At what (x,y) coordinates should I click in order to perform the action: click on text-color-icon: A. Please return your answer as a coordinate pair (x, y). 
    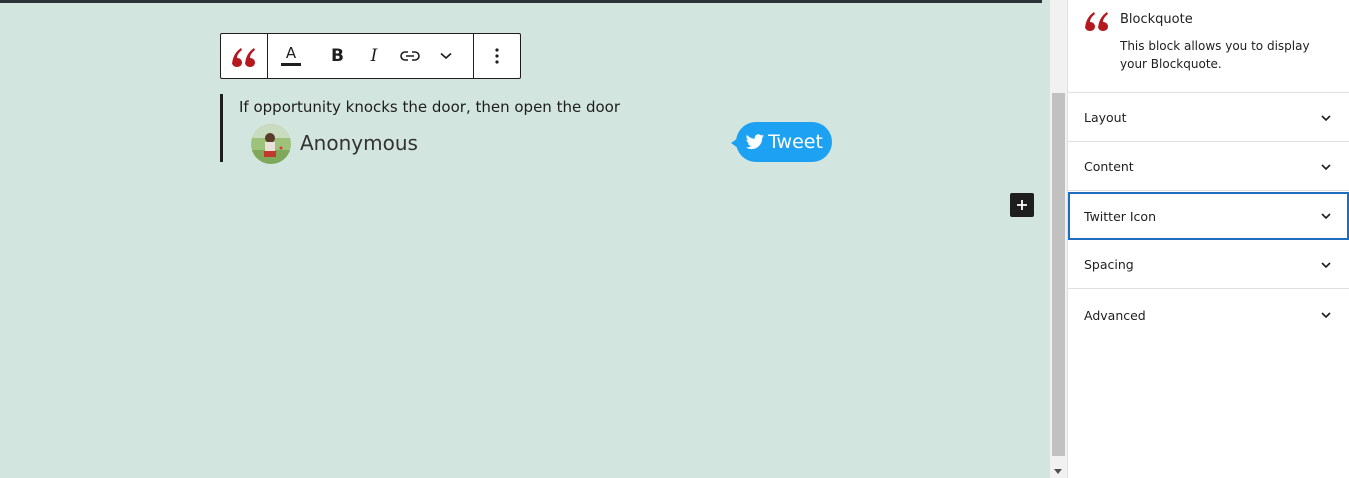
    Looking at the image, I should click on (291, 53).